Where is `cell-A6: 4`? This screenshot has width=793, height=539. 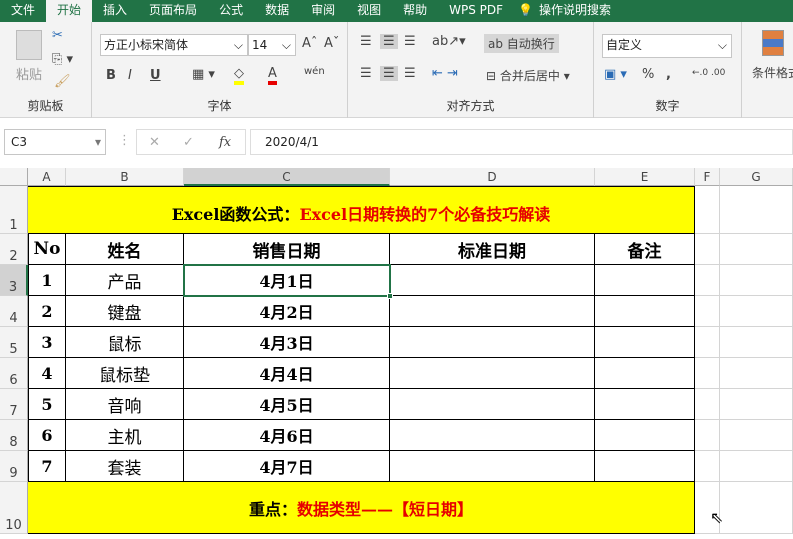
cell-A6: 4 is located at coordinates (47, 373).